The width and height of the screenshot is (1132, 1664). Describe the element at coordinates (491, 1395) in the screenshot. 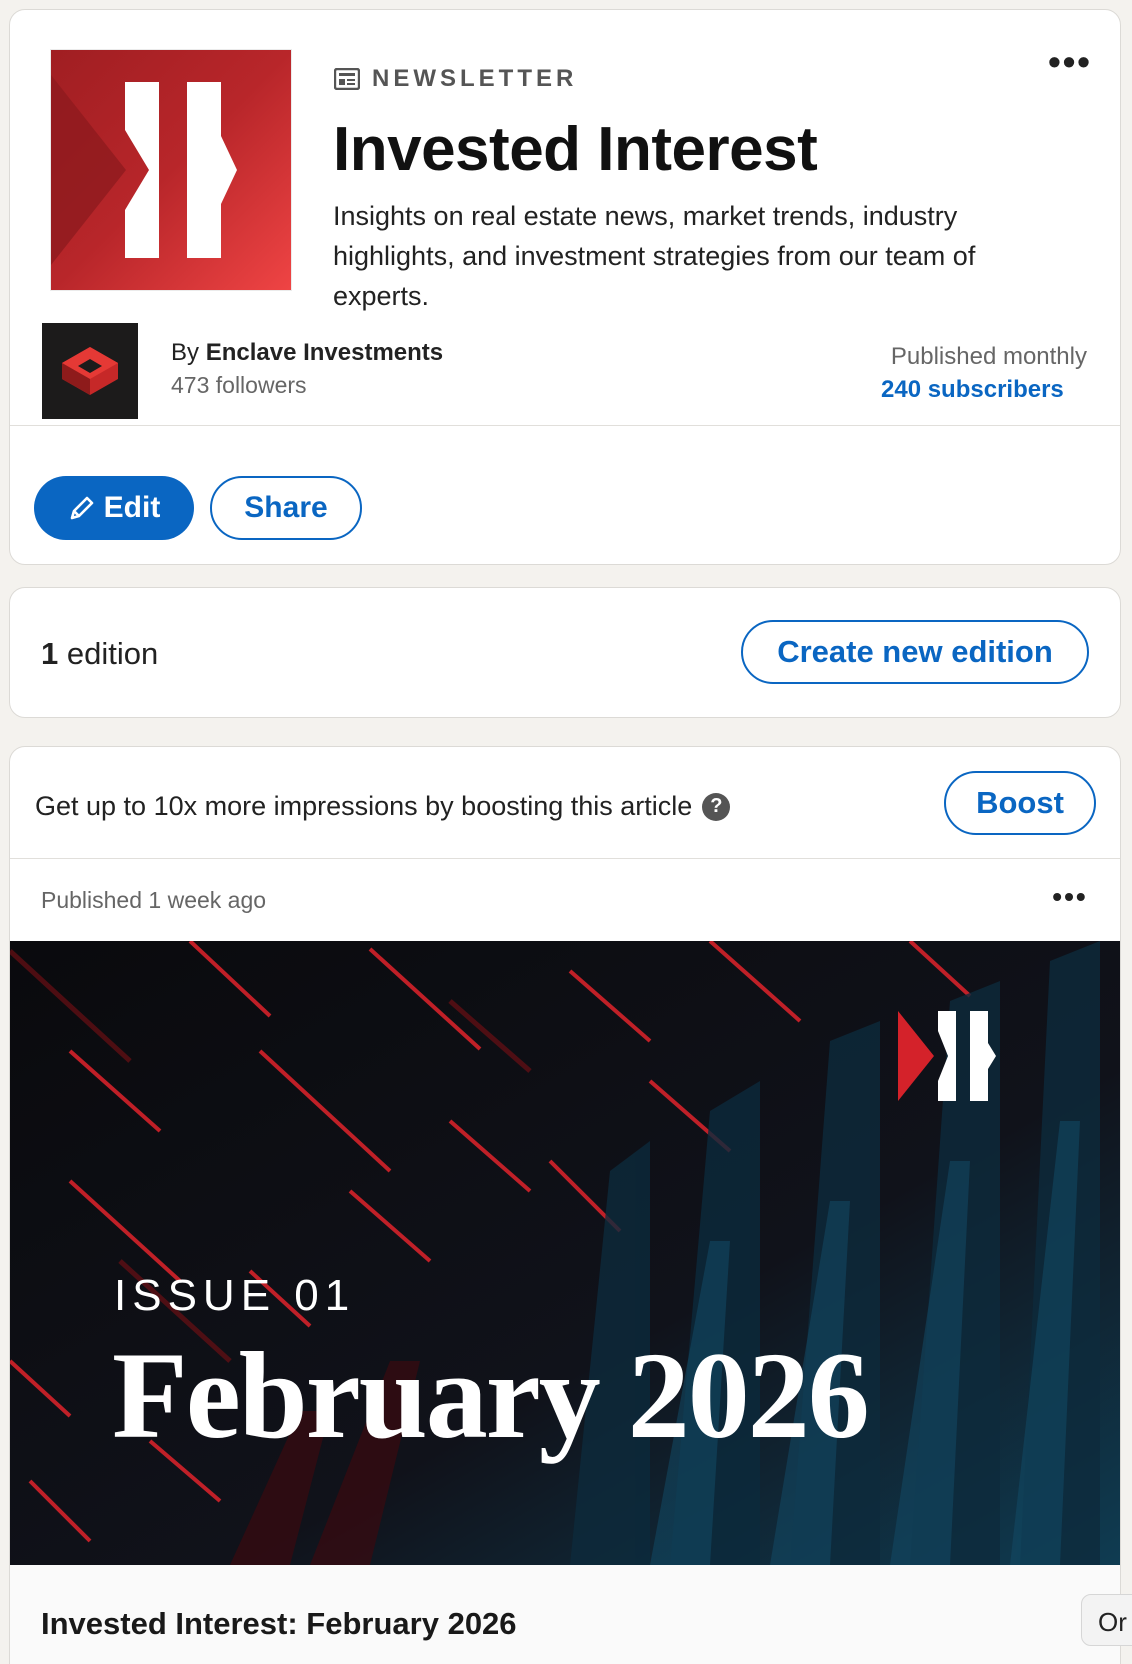

I see `cover-issue-date: February 2026` at that location.